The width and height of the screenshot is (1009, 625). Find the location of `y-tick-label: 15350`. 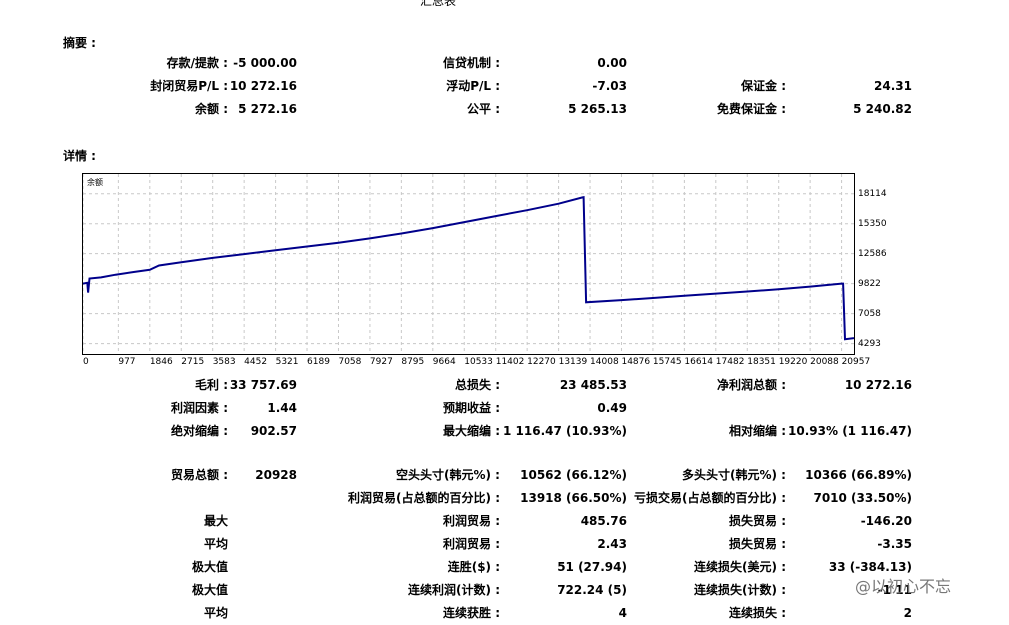

y-tick-label: 15350 is located at coordinates (872, 223).